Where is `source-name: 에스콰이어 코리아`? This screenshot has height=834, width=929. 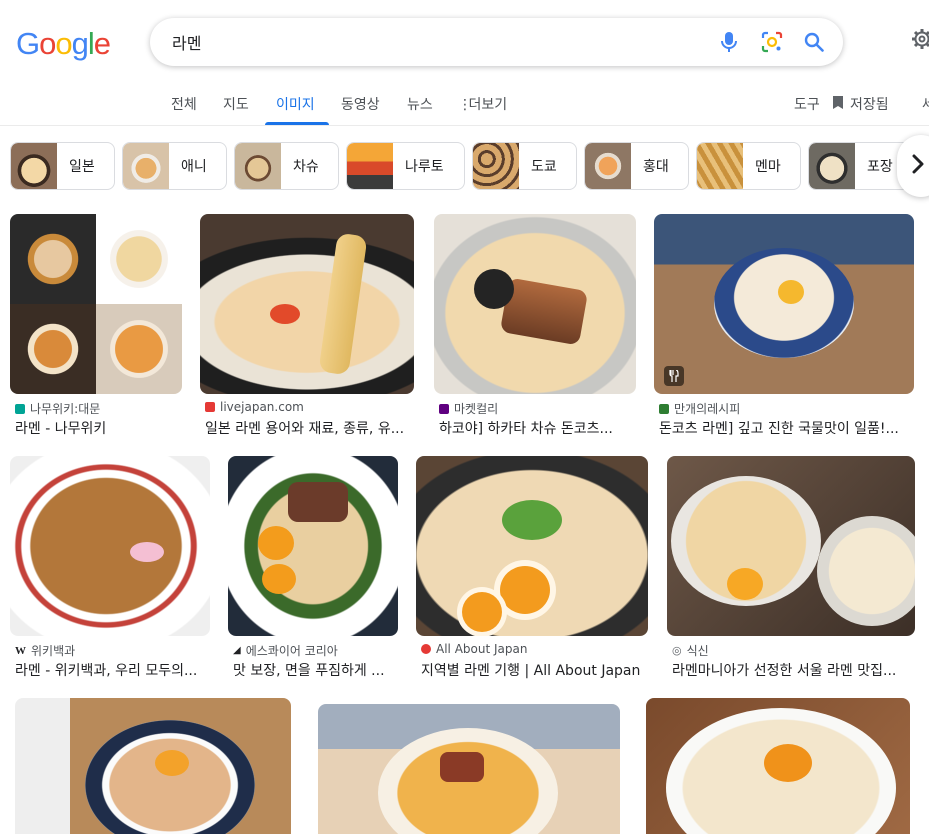 source-name: 에스콰이어 코리아 is located at coordinates (291, 651).